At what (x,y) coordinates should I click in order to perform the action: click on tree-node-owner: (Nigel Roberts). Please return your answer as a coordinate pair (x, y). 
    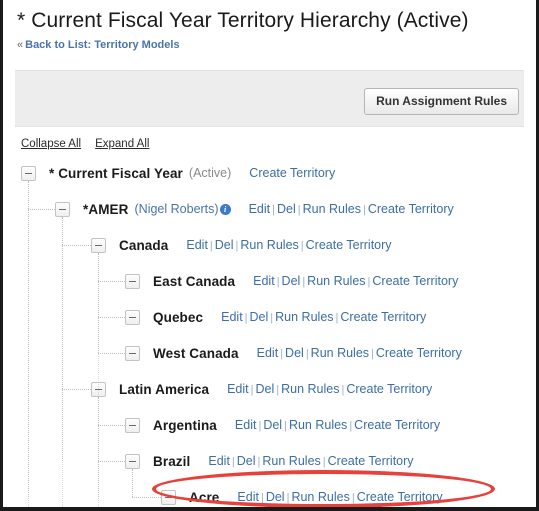
    Looking at the image, I should click on (177, 209).